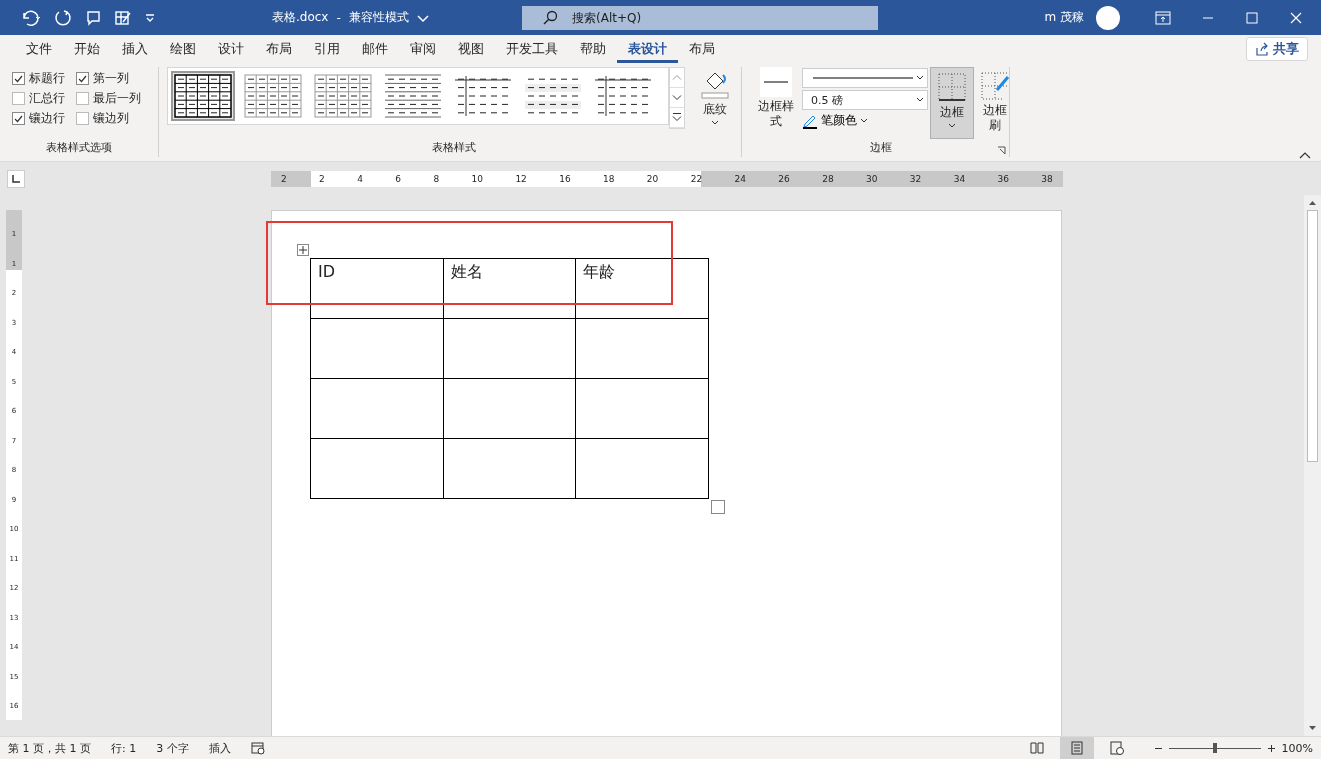 The image size is (1321, 759). Describe the element at coordinates (509, 288) in the screenshot. I see `table-cell: 姓名` at that location.